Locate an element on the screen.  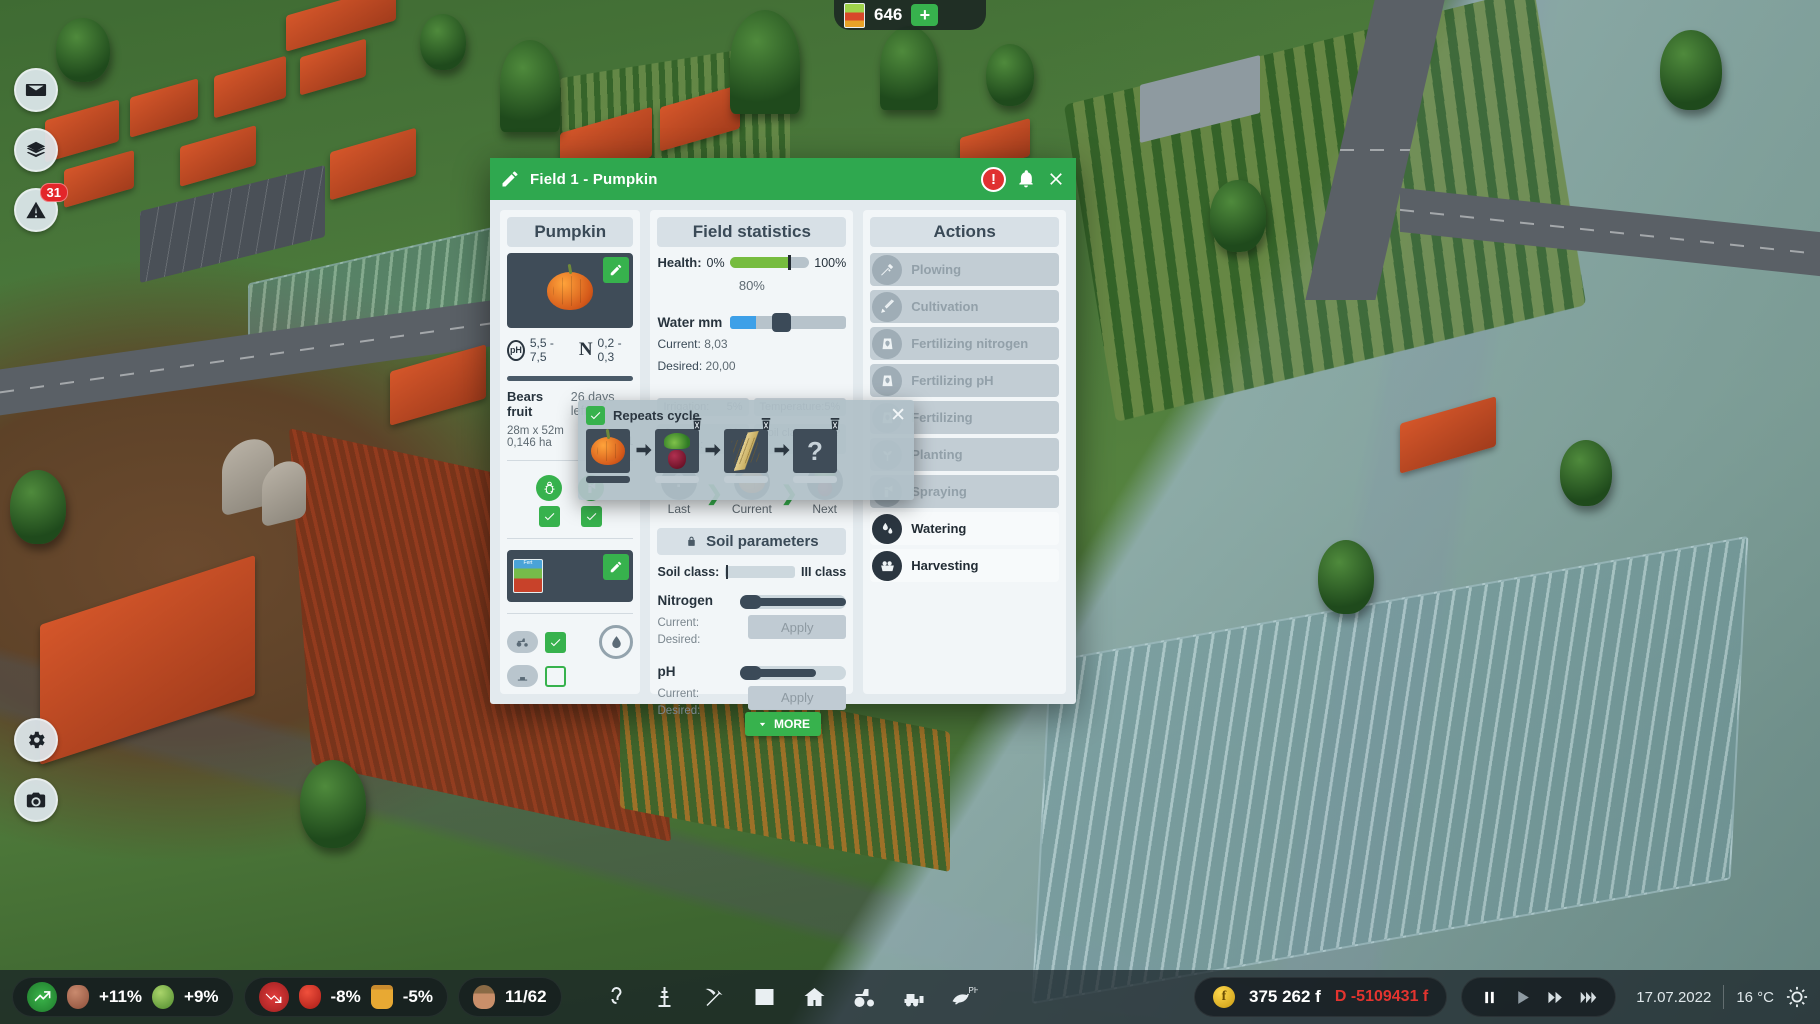
water-slider is located at coordinates (788, 322).